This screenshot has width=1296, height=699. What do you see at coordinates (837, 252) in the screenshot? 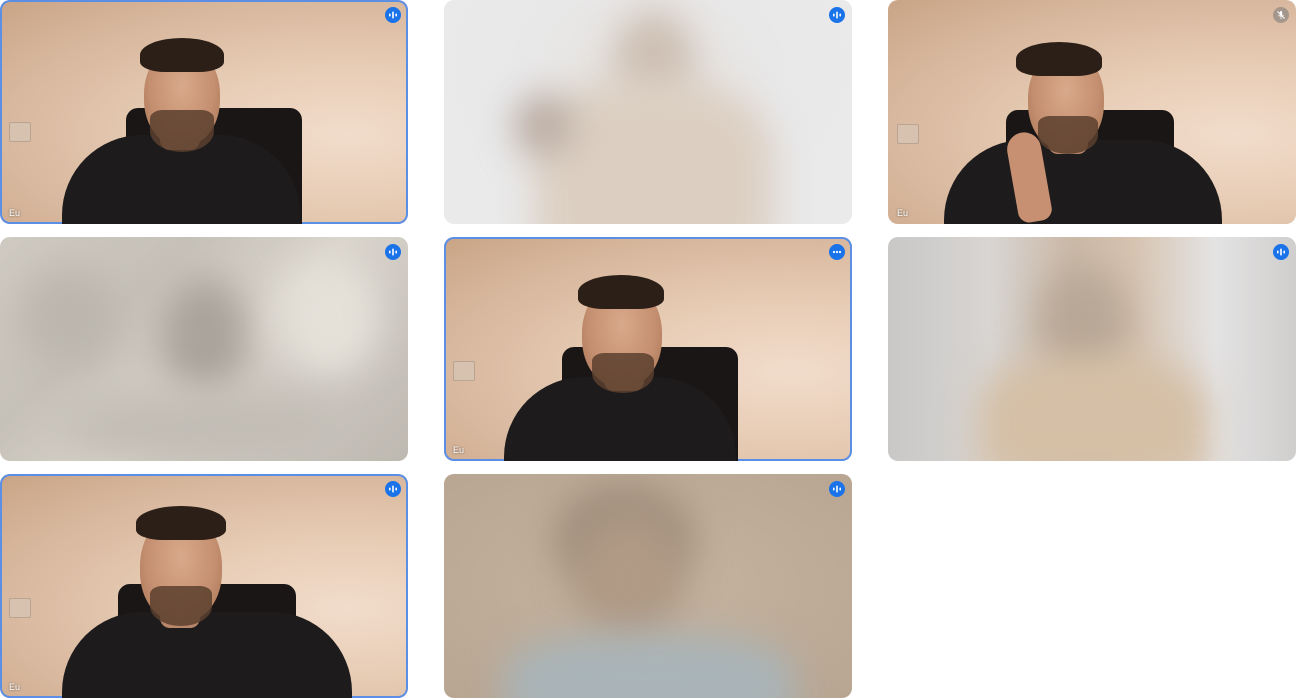
I see `more-options-icon` at bounding box center [837, 252].